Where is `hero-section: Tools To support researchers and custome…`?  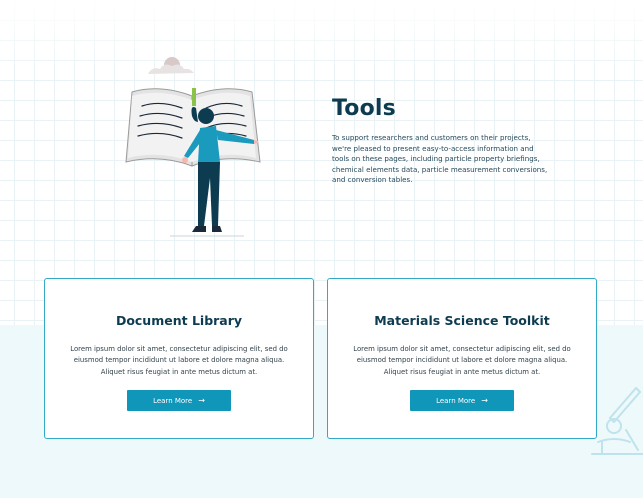
hero-section: Tools To support researchers and custome… is located at coordinates (442, 141).